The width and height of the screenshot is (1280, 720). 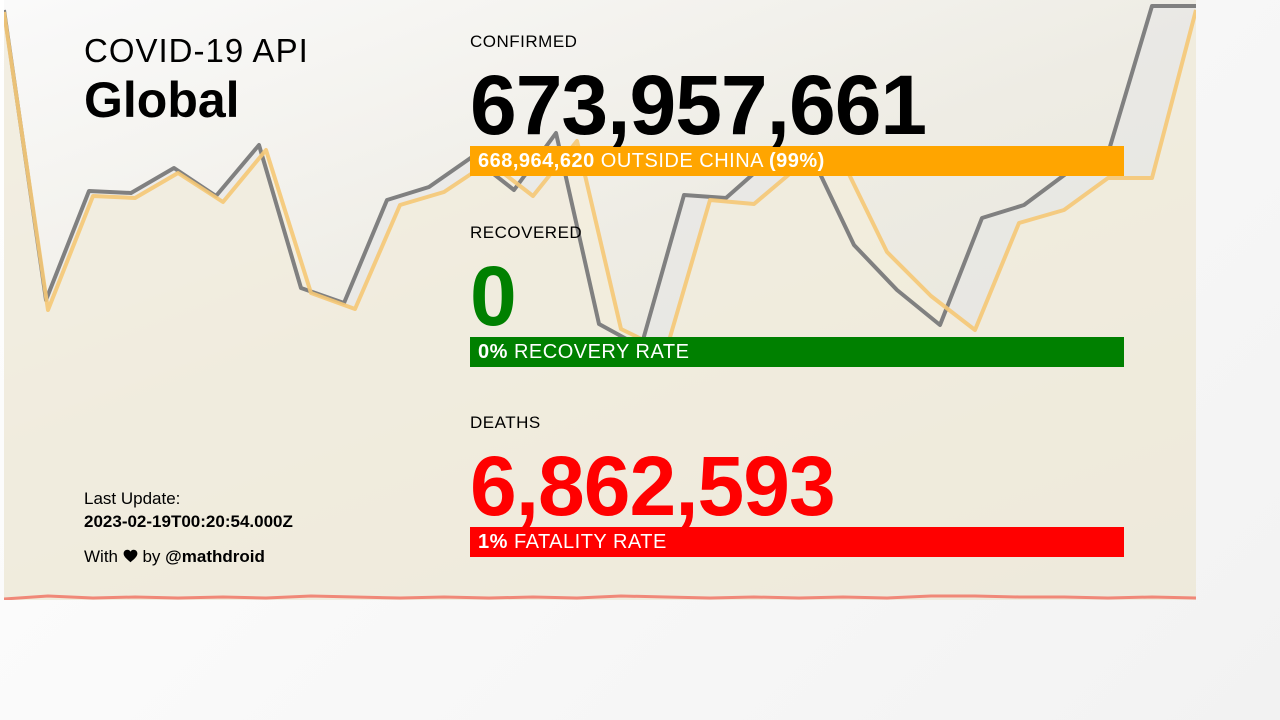 What do you see at coordinates (215, 556) in the screenshot?
I see `author-link: @mathdroid` at bounding box center [215, 556].